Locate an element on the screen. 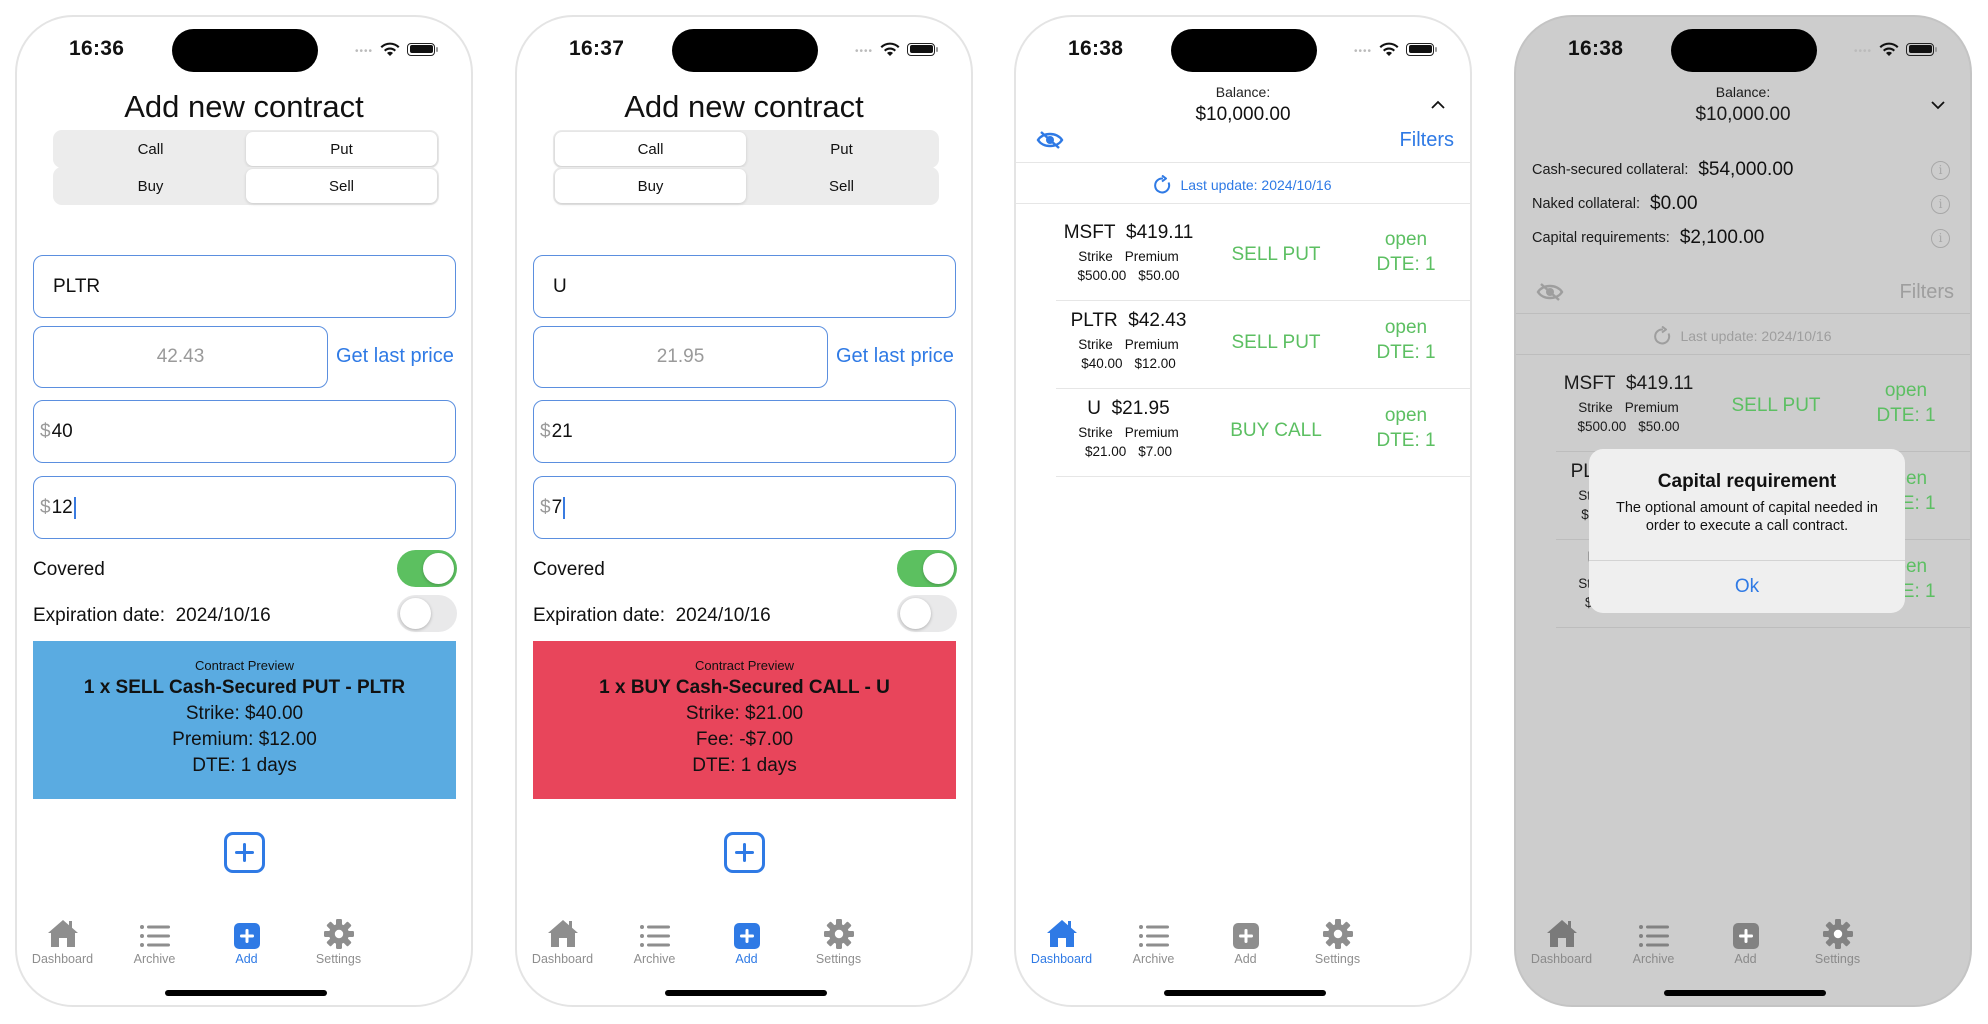 This screenshot has width=1988, height=1024. expiration-row: Expiration date: 2024/10/16 is located at coordinates (652, 616).